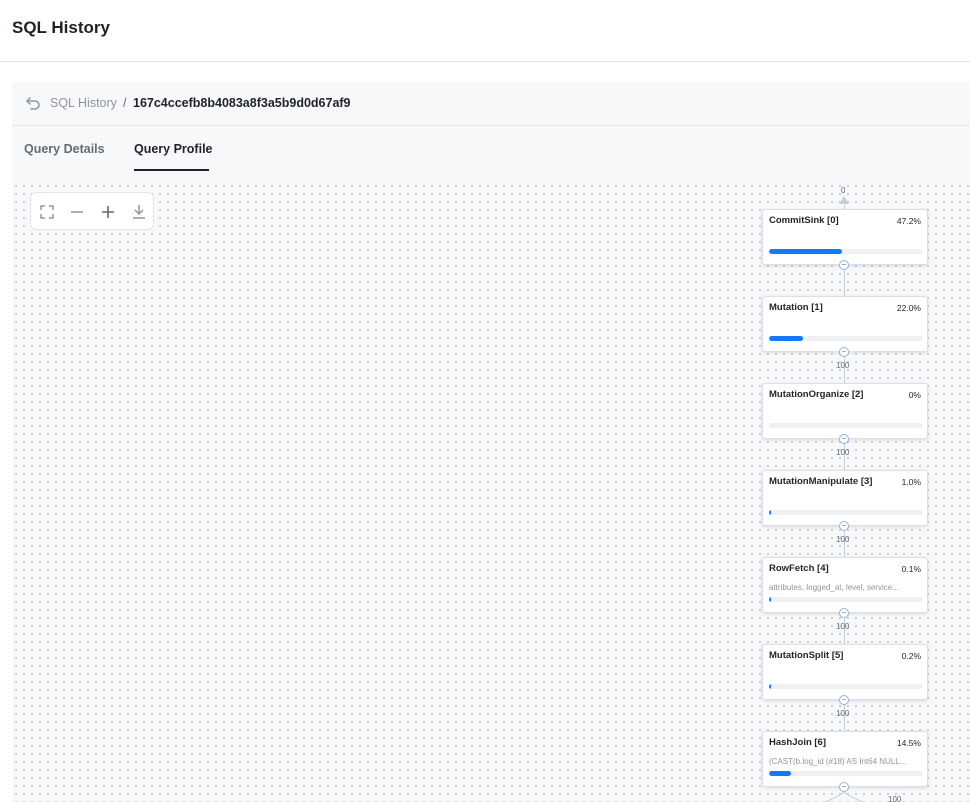 The width and height of the screenshot is (970, 802). What do you see at coordinates (61, 27) in the screenshot?
I see `page-title: SQL History` at bounding box center [61, 27].